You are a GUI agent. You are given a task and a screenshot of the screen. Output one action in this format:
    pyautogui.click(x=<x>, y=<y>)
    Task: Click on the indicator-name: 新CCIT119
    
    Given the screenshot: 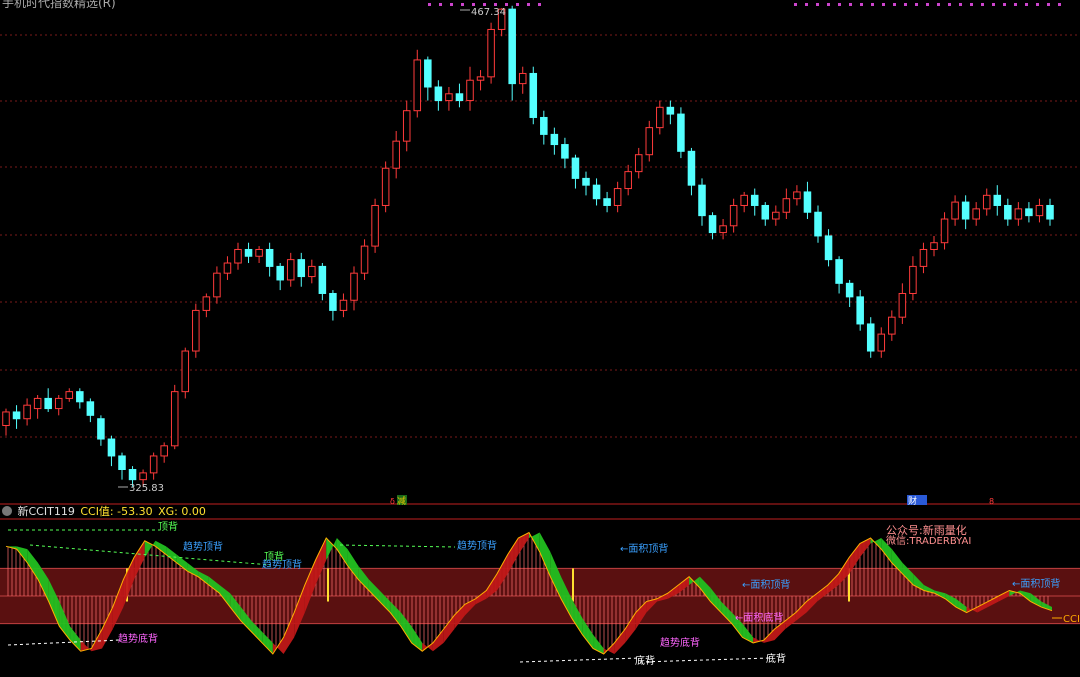 What is the action you would take?
    pyautogui.click(x=46, y=511)
    